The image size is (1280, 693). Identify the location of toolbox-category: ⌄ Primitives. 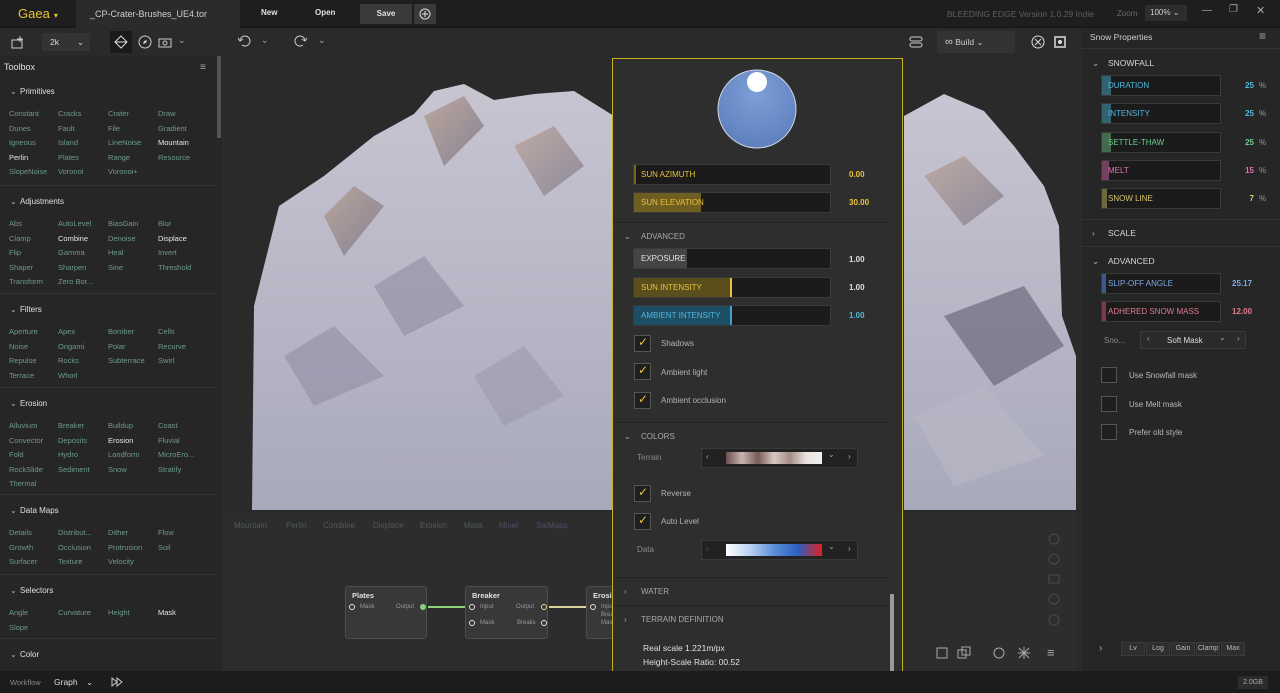
(32, 91).